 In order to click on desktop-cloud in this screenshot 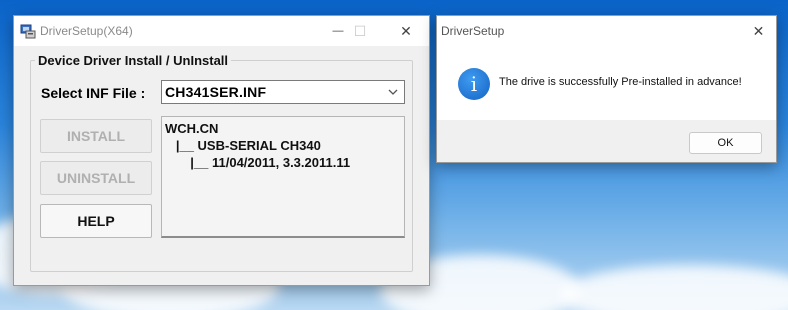, I will do `click(674, 287)`.